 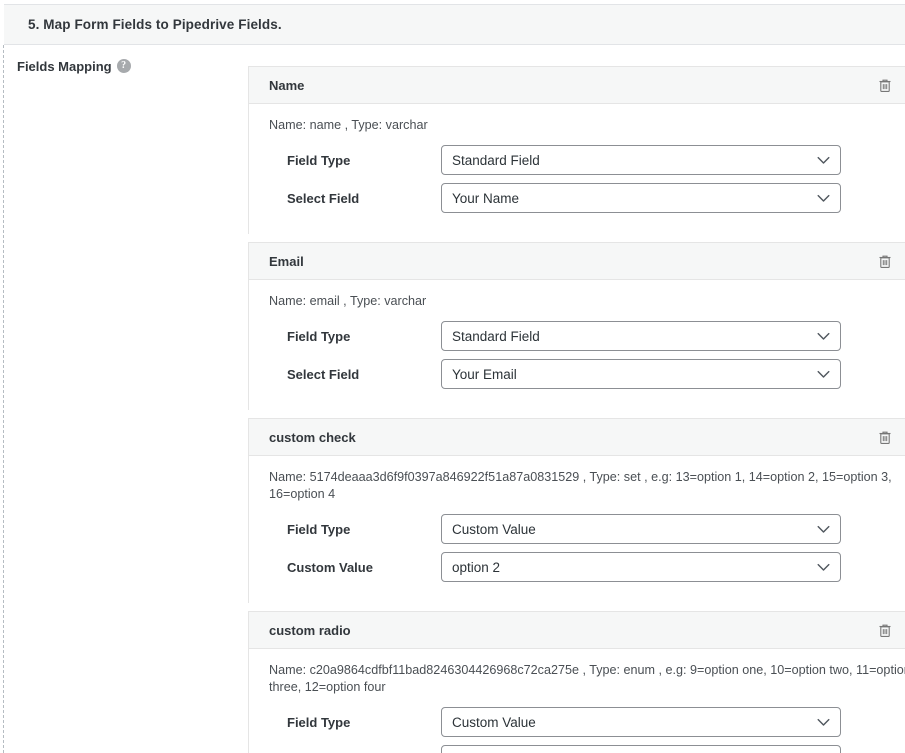 I want to click on field-panel-header: Email, so click(x=577, y=261).